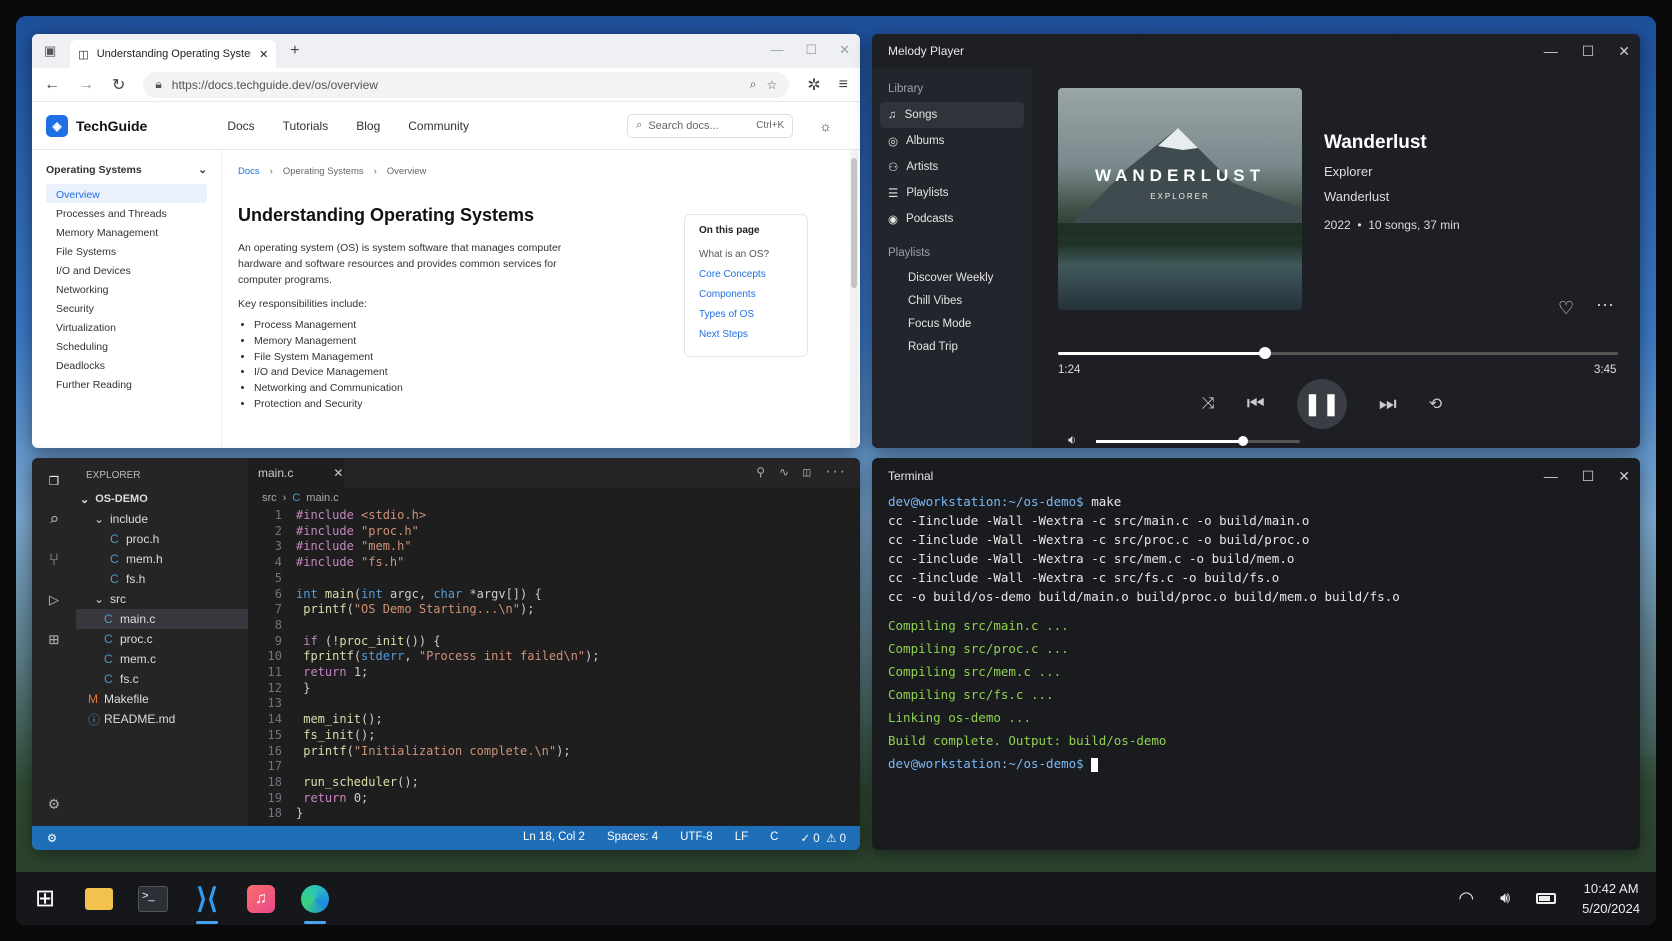 Image resolution: width=1672 pixels, height=941 pixels. I want to click on sidebar-item: Virtualization, so click(126, 326).